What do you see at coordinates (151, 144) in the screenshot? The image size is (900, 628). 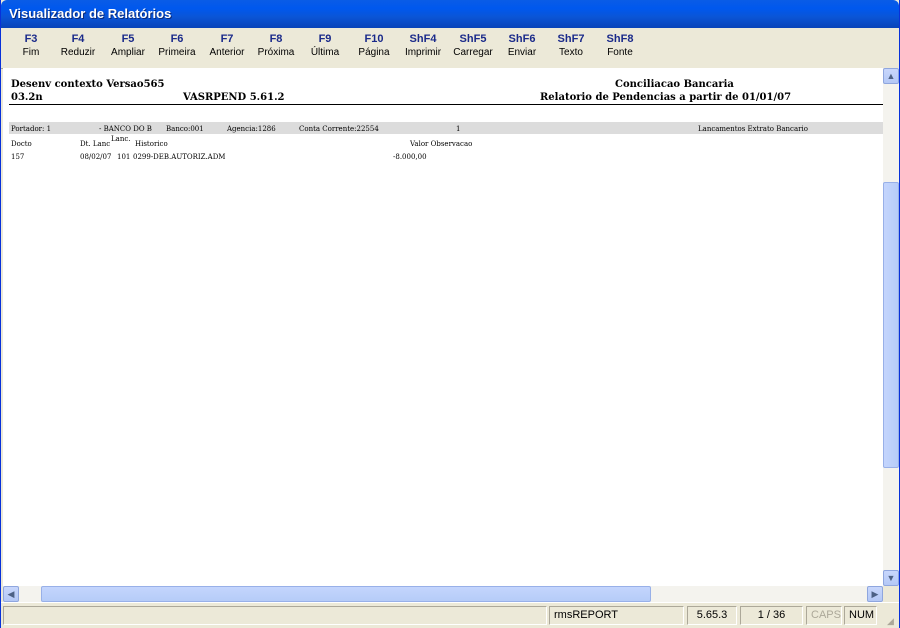 I see `col-historico: Historico` at bounding box center [151, 144].